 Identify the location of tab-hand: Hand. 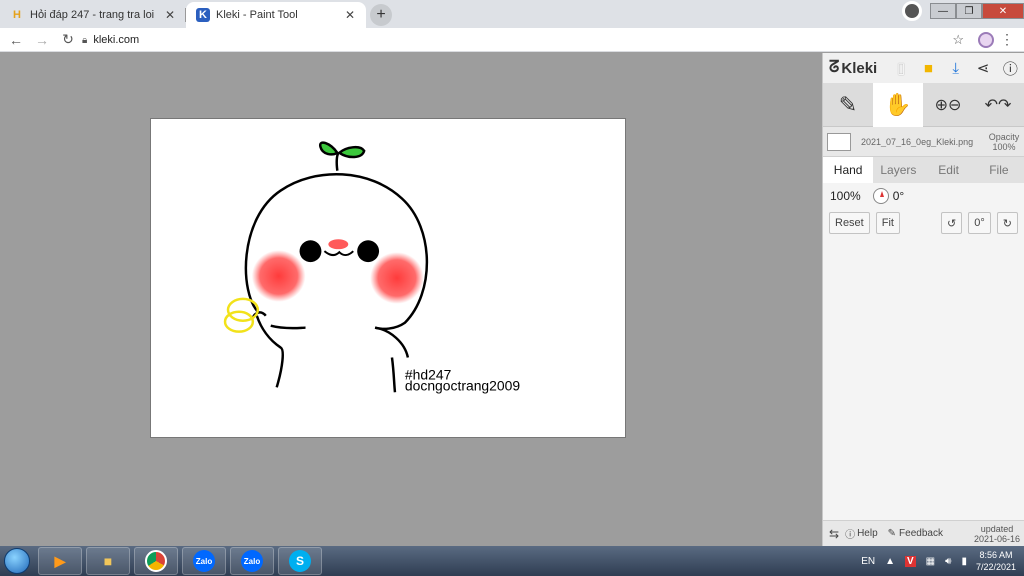
(848, 170).